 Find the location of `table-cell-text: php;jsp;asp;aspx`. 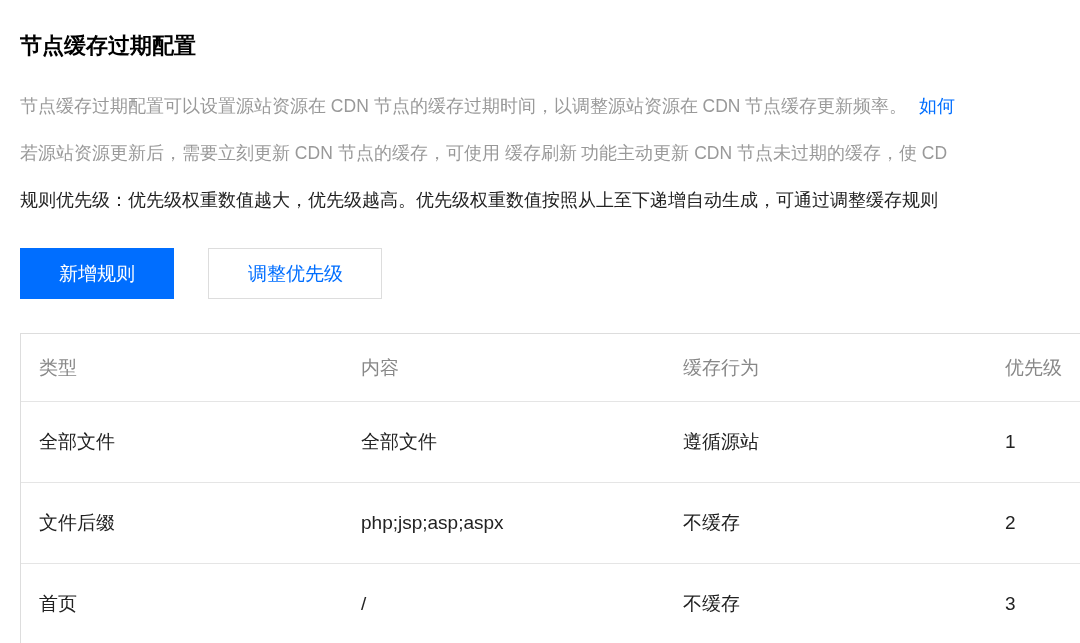

table-cell-text: php;jsp;asp;aspx is located at coordinates (432, 523).